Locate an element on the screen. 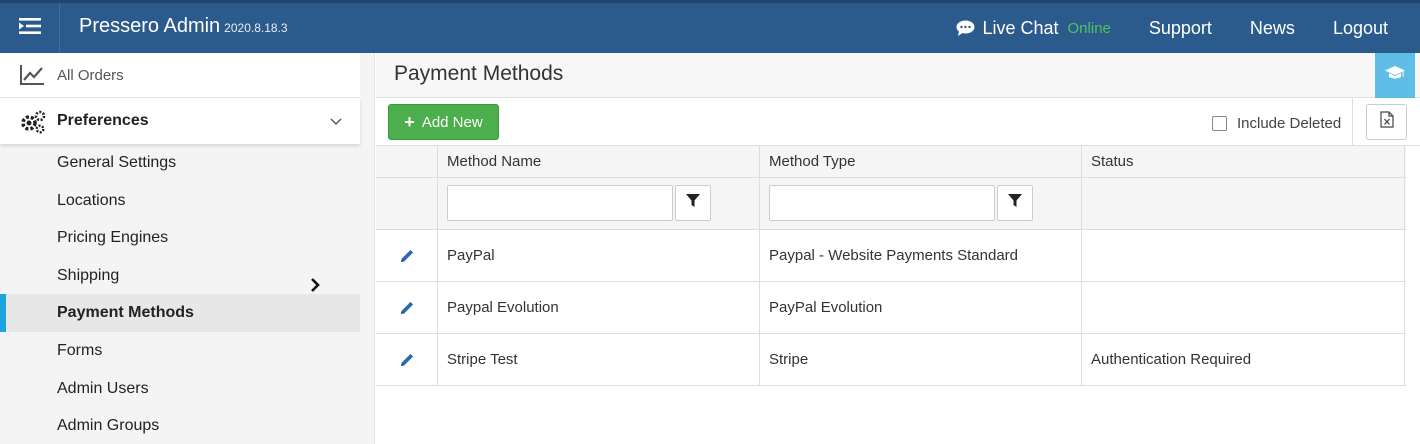 The width and height of the screenshot is (1420, 444). grid-filter-row is located at coordinates (891, 204).